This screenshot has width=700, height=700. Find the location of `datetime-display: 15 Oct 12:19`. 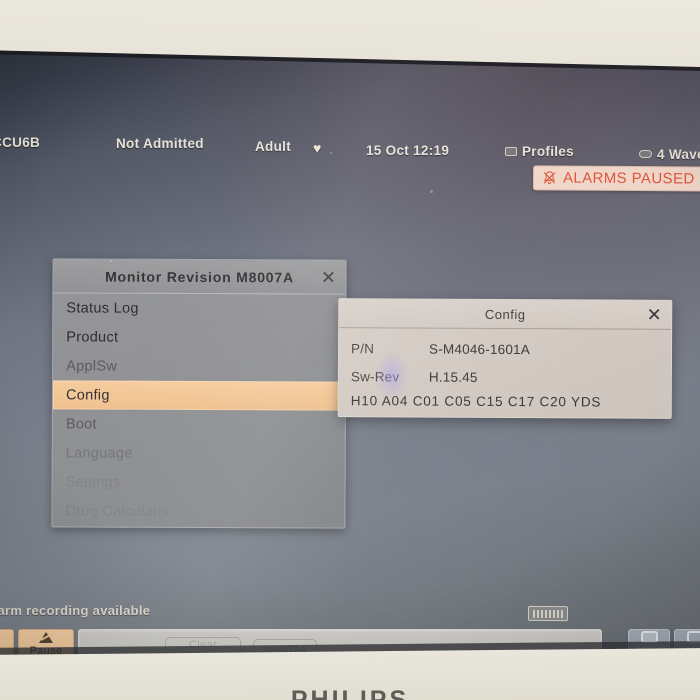

datetime-display: 15 Oct 12:19 is located at coordinates (408, 150).